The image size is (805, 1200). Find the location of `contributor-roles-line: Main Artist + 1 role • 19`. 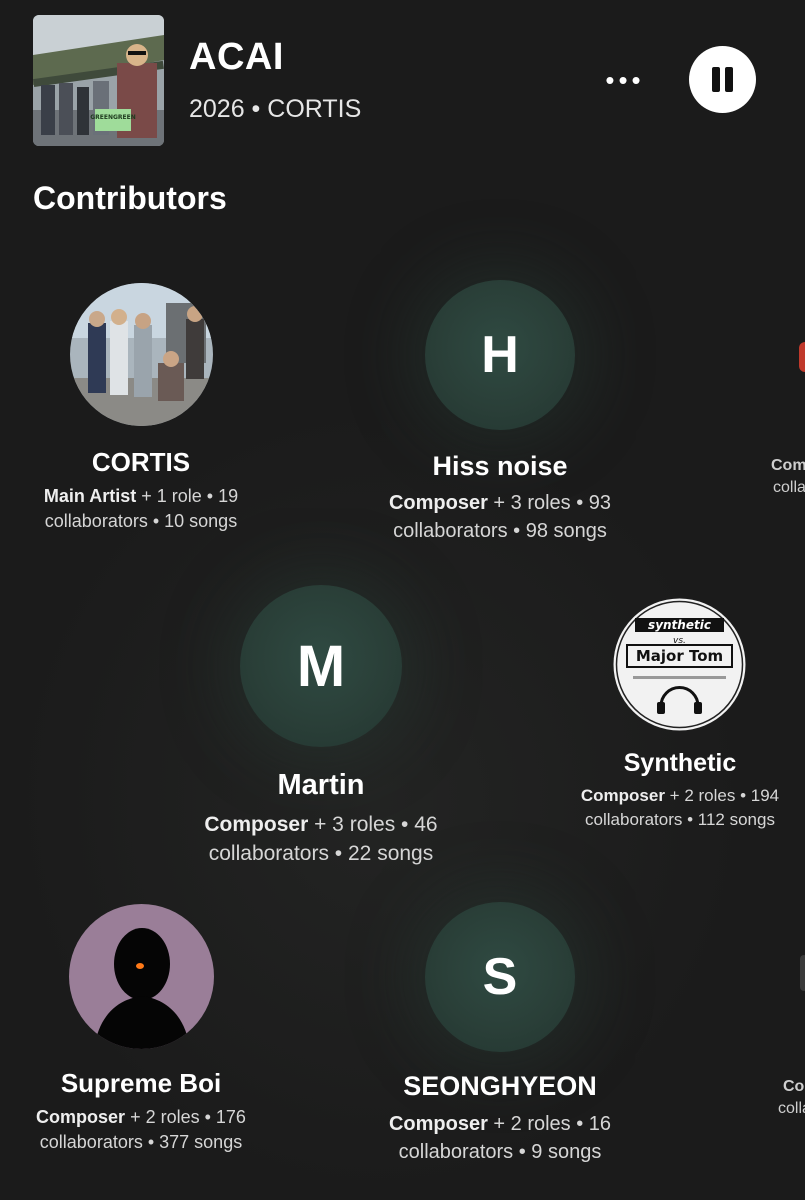

contributor-roles-line: Main Artist + 1 role • 19 is located at coordinates (141, 496).